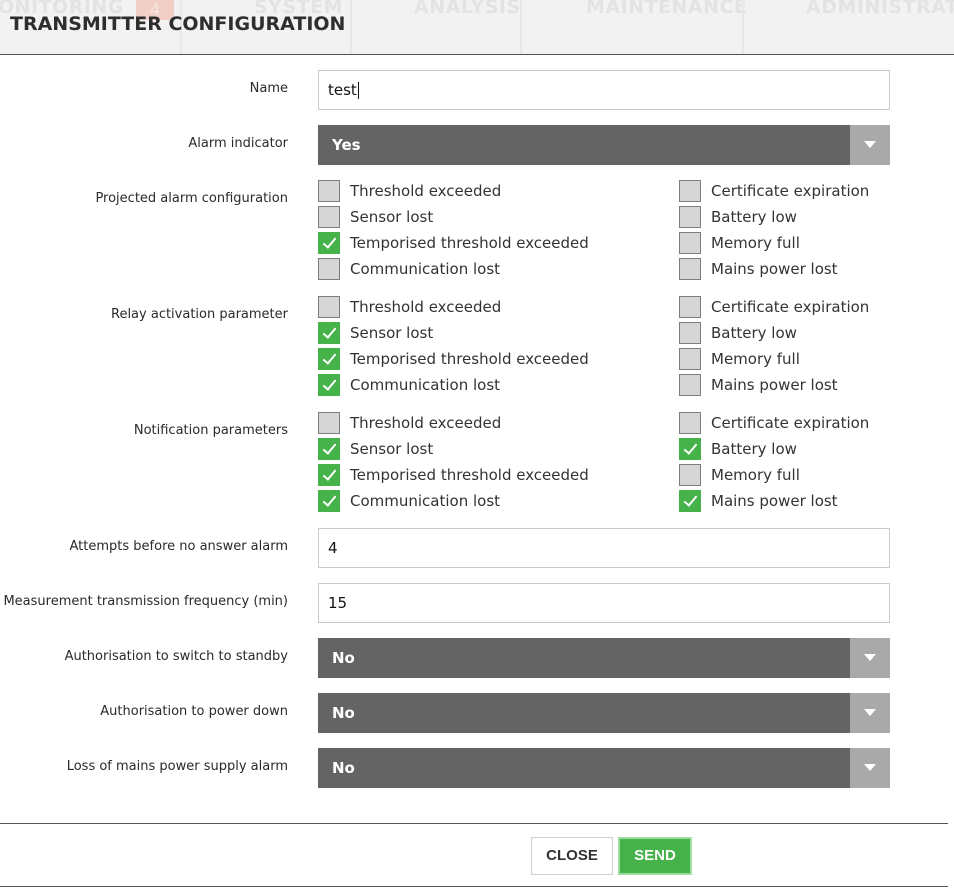 The width and height of the screenshot is (954, 890). Describe the element at coordinates (178, 24) in the screenshot. I see `modal-title: TRANSMITTER CONFIGURATION` at that location.